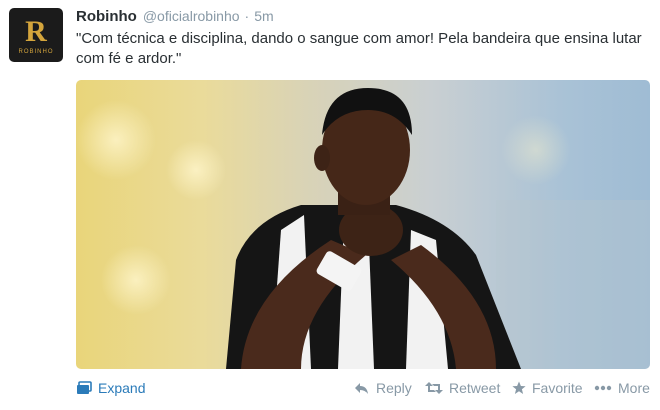 The width and height of the screenshot is (660, 410). I want to click on reply-button: Reply, so click(383, 388).